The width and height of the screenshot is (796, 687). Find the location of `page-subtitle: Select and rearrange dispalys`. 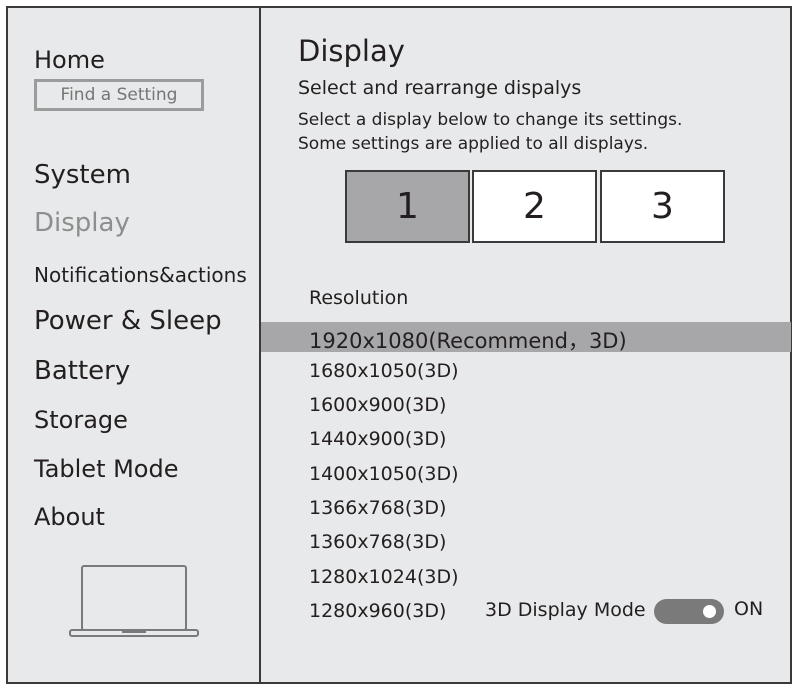

page-subtitle: Select and rearrange dispalys is located at coordinates (440, 88).